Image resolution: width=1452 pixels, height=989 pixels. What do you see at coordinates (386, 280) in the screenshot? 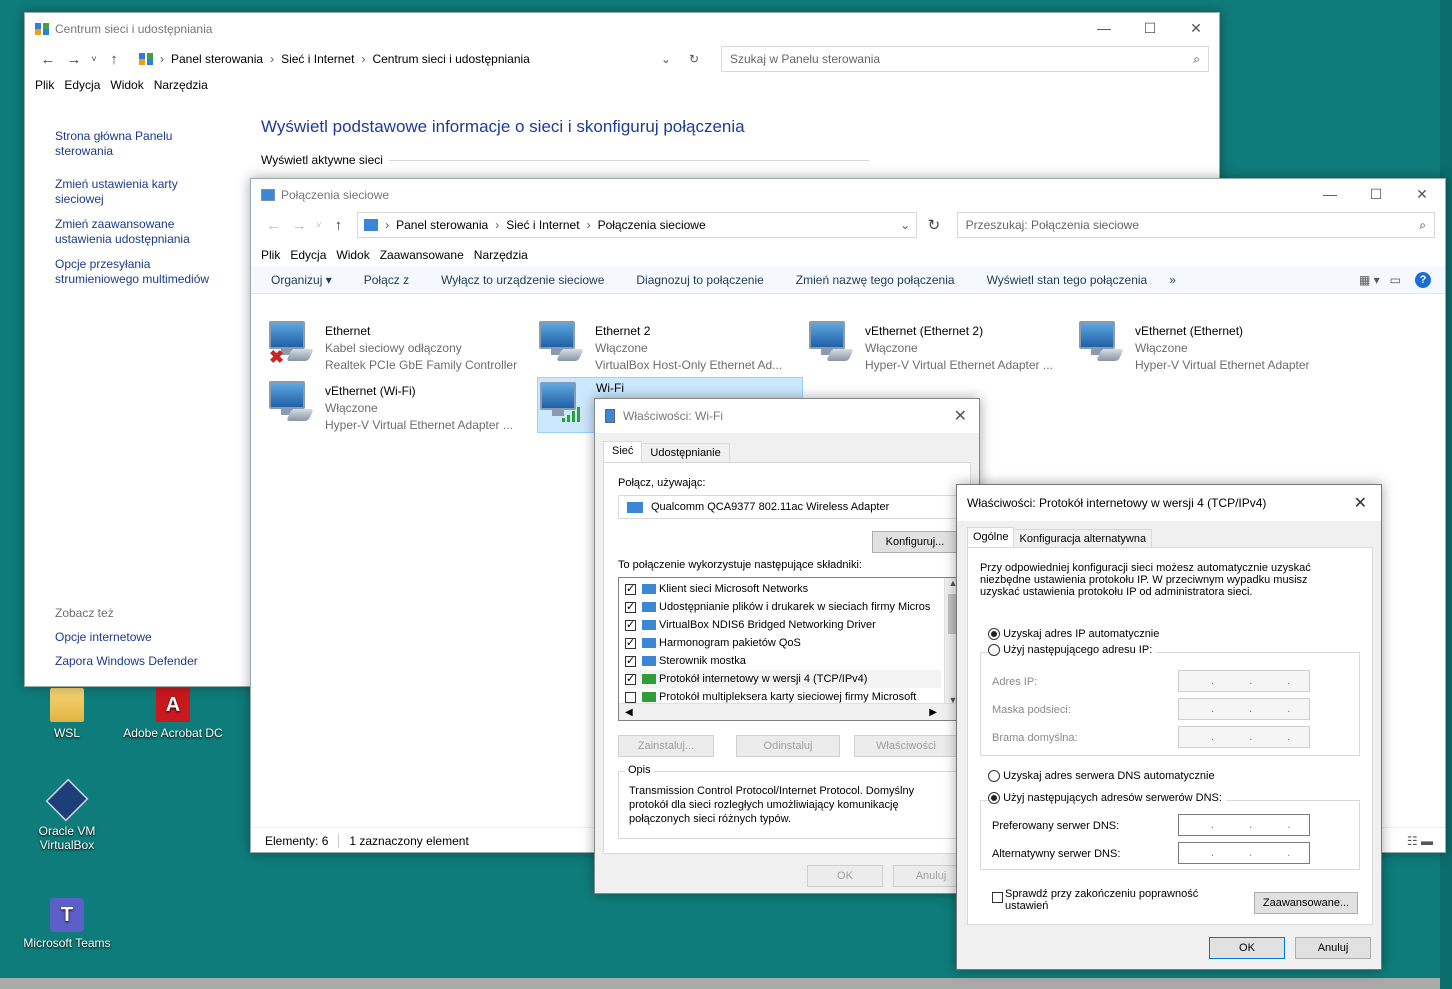
I see `connect-to-button: Połącz z` at bounding box center [386, 280].